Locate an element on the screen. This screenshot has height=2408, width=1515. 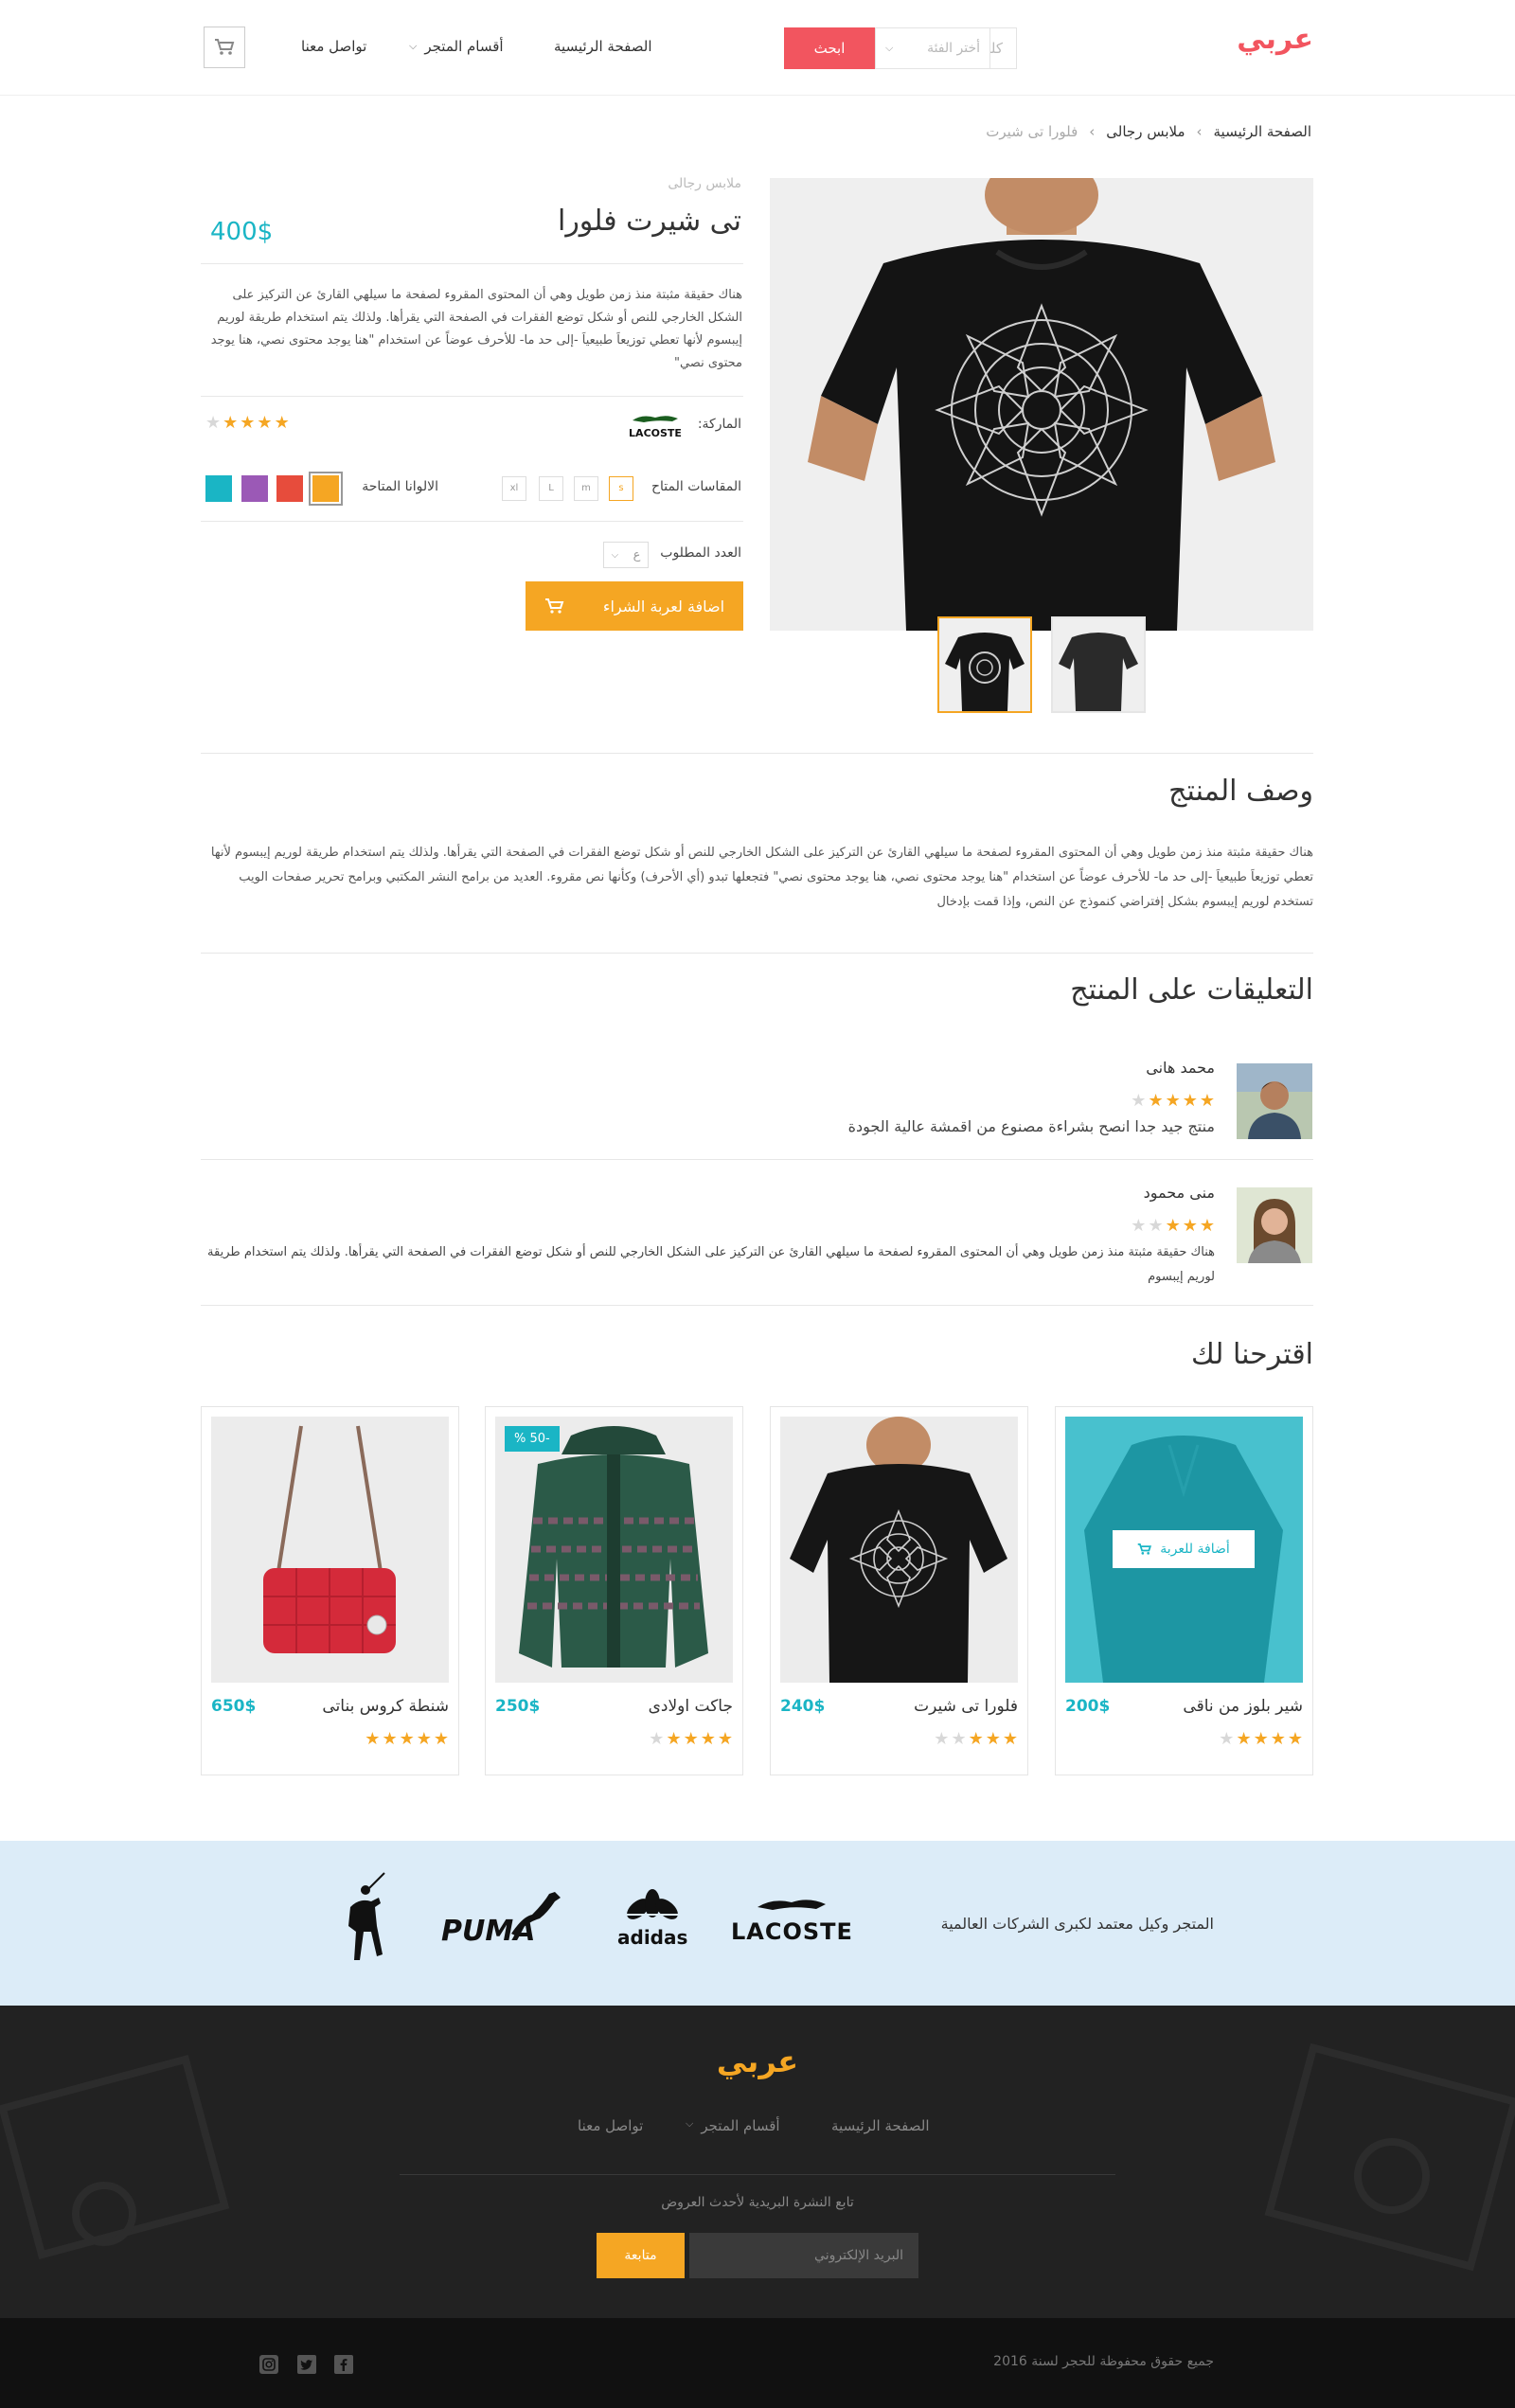
product-thumbnail-front is located at coordinates (984, 664).